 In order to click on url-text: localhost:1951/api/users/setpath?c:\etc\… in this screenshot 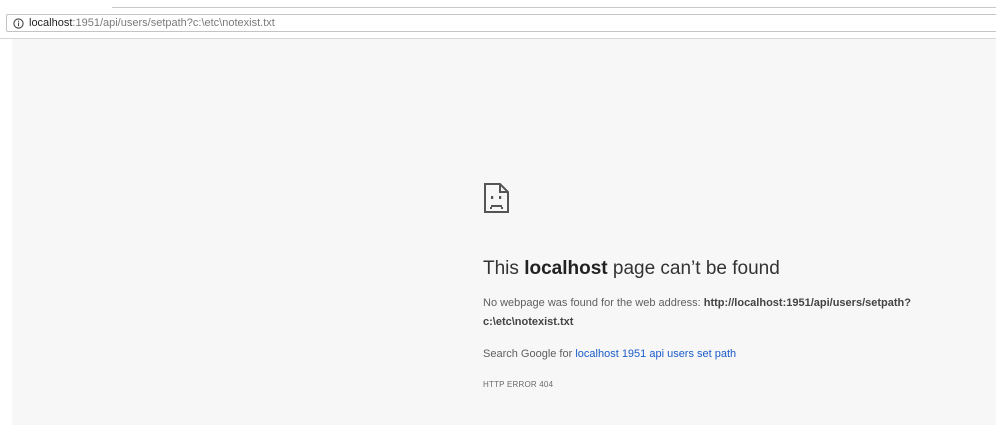, I will do `click(152, 23)`.